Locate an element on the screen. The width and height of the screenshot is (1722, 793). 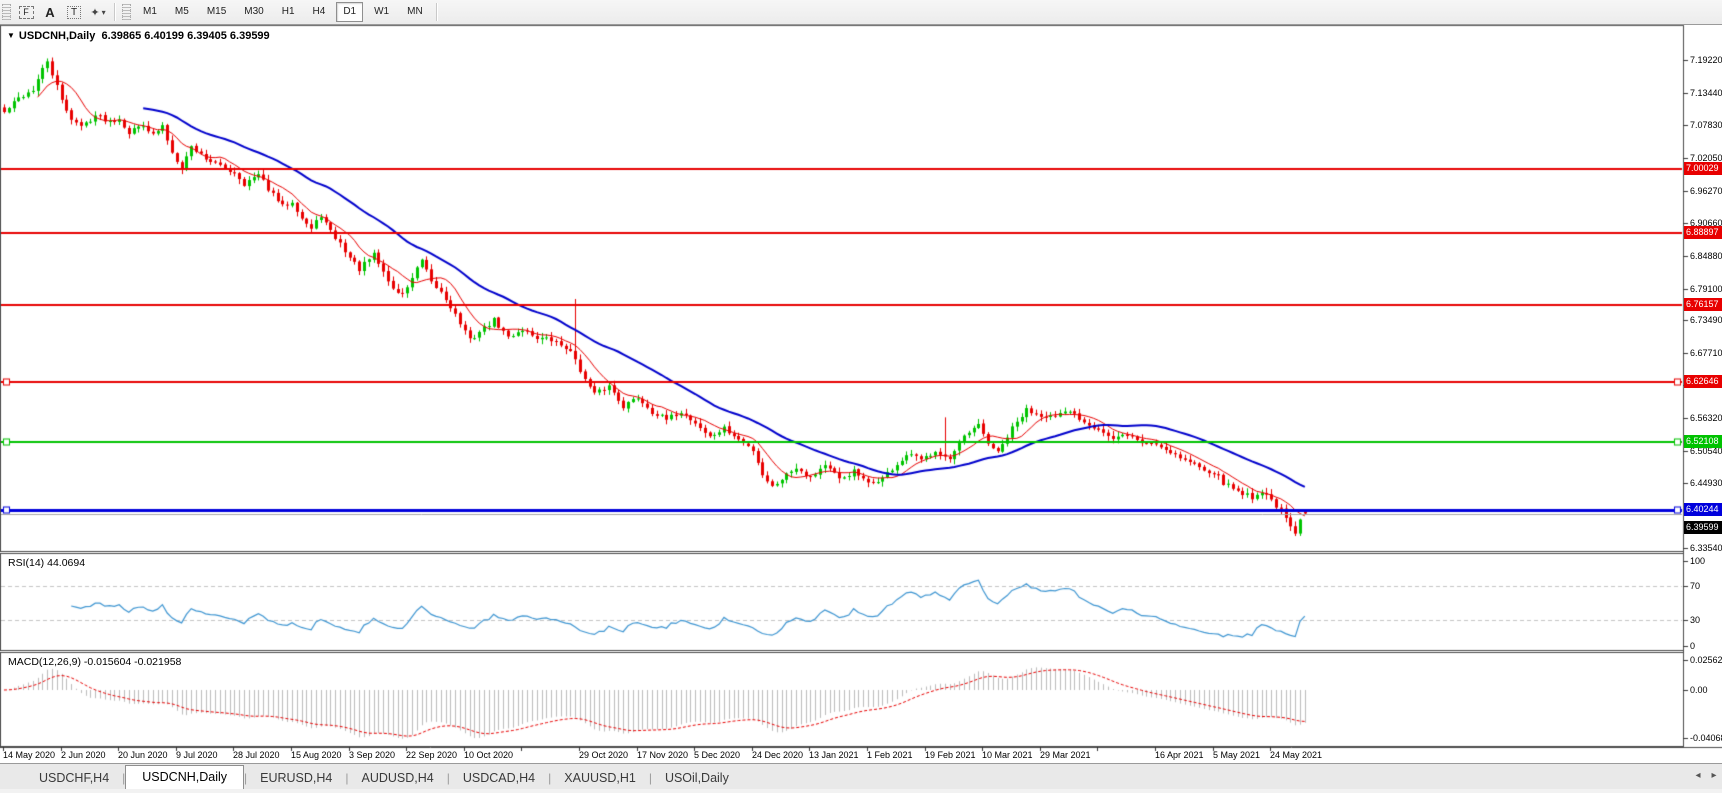
dropdown-caret-icon: ▾ is located at coordinates (104, 12).